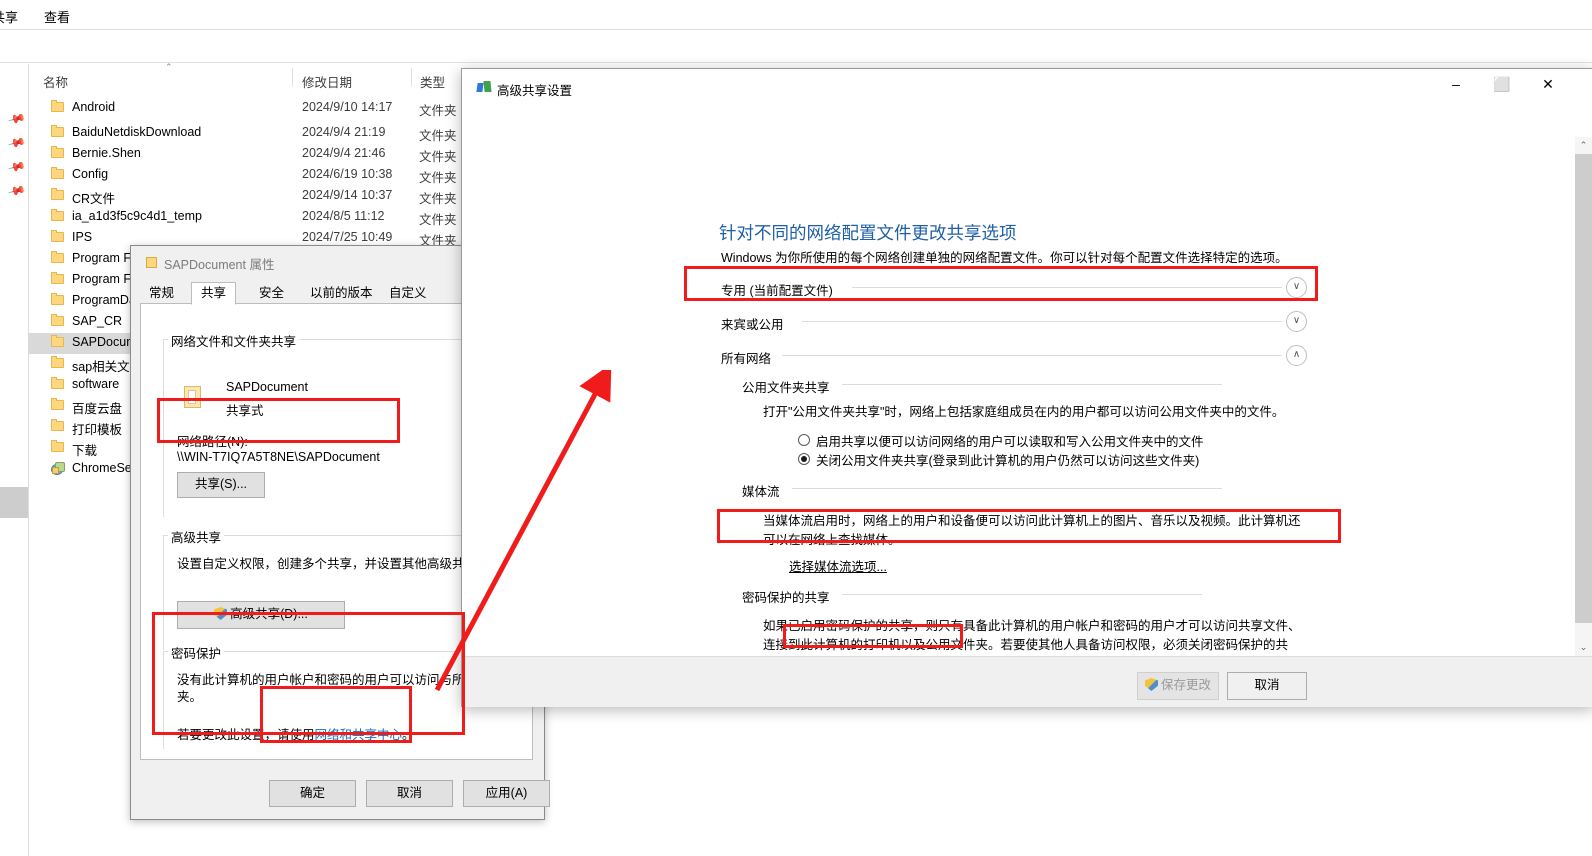 This screenshot has height=856, width=1592. I want to click on column-header-date: 修改日期, so click(327, 81).